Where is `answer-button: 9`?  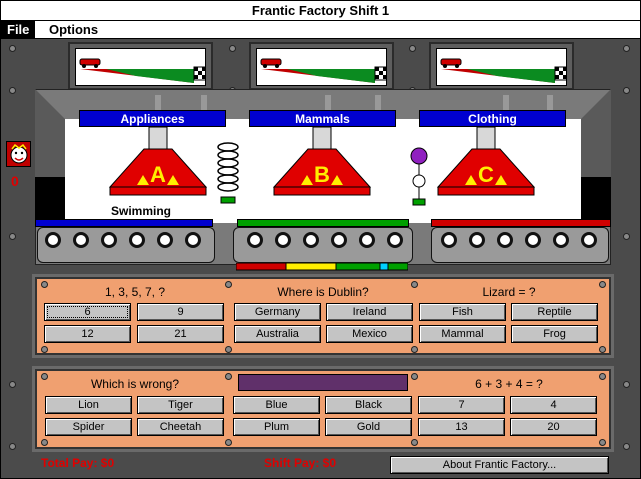 answer-button: 9 is located at coordinates (180, 312).